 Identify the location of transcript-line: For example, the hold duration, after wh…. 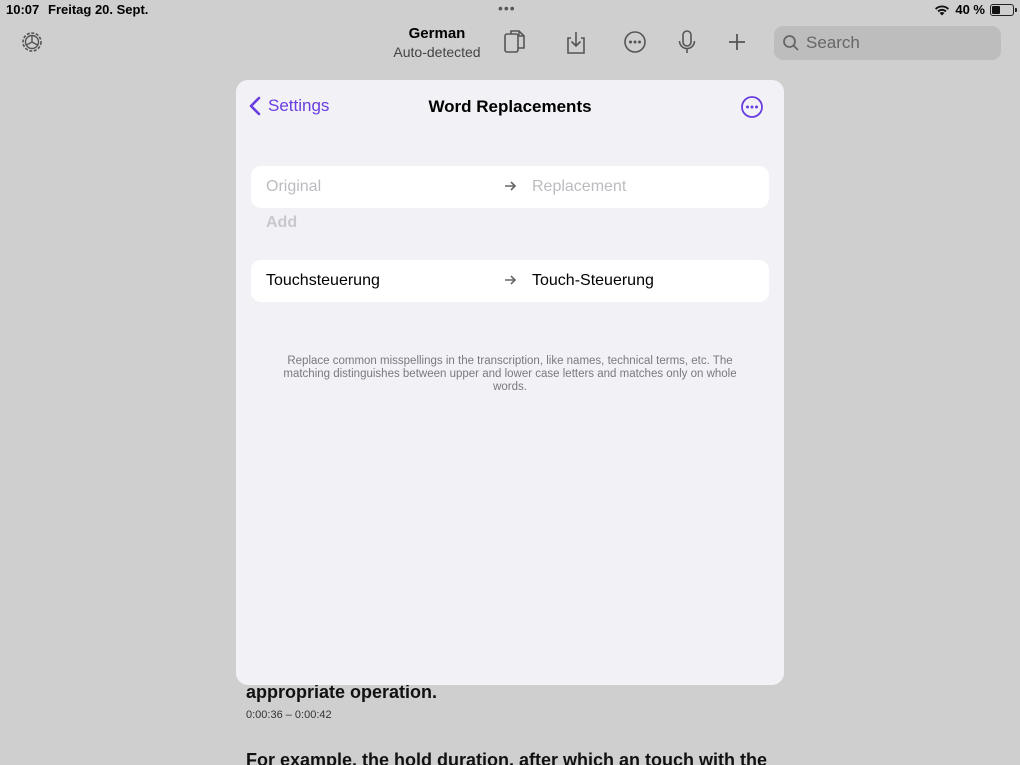
(507, 757).